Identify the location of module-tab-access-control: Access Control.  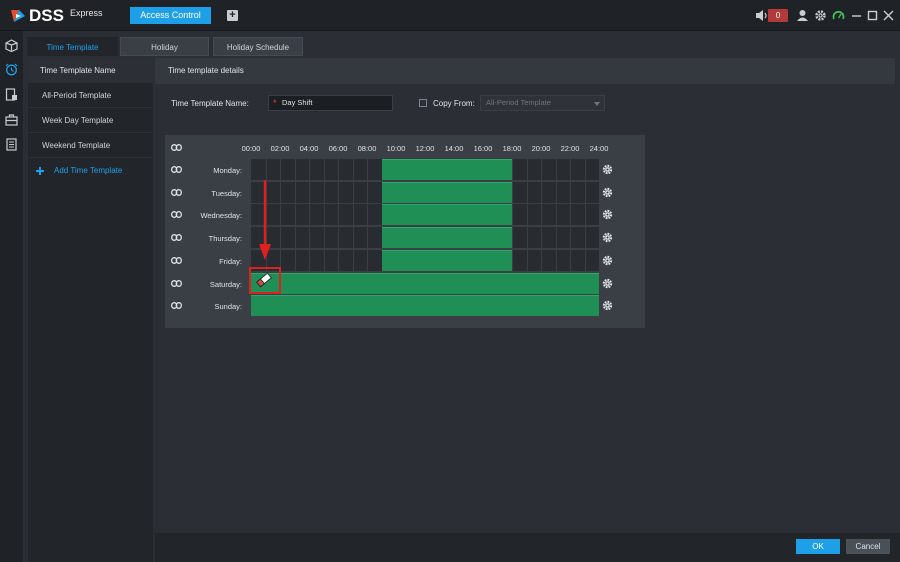
(170, 15).